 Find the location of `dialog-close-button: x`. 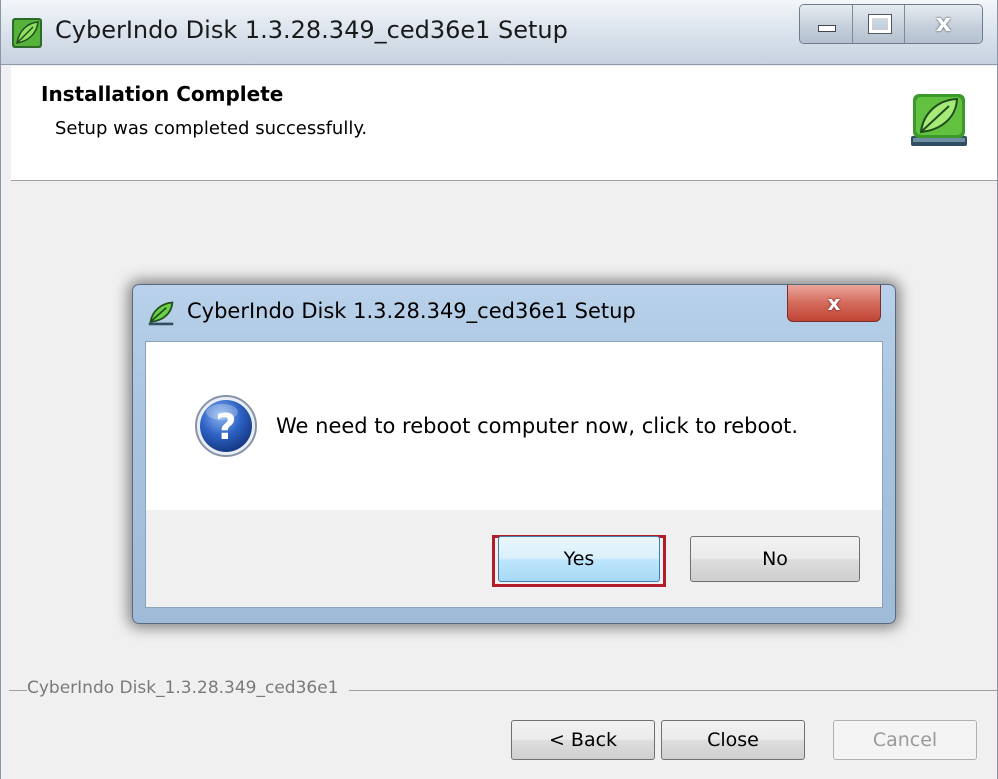

dialog-close-button: x is located at coordinates (834, 303).